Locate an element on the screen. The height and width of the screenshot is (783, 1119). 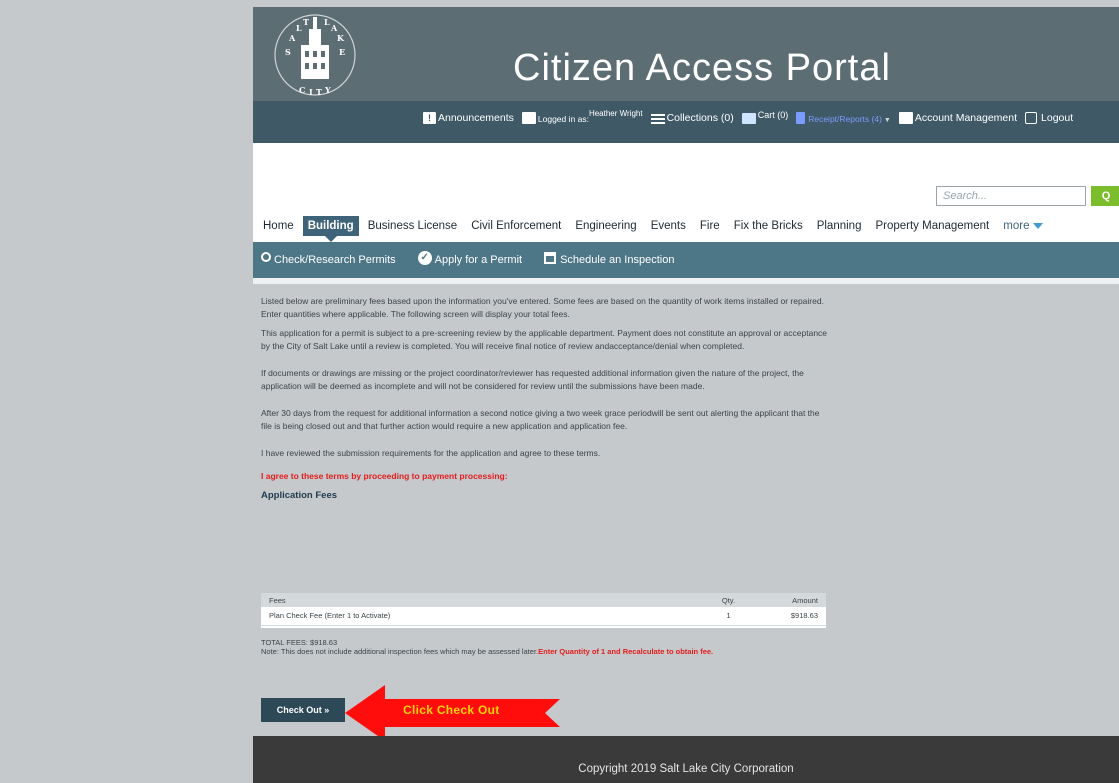
search-icon: Q is located at coordinates (1106, 196).